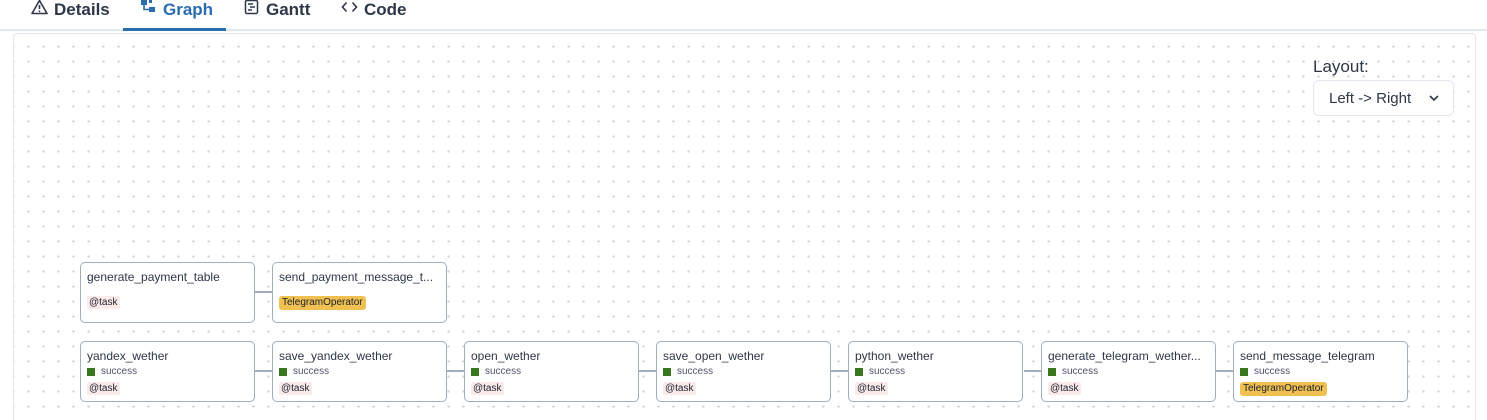  Describe the element at coordinates (1434, 98) in the screenshot. I see `chevron-down-icon` at that location.